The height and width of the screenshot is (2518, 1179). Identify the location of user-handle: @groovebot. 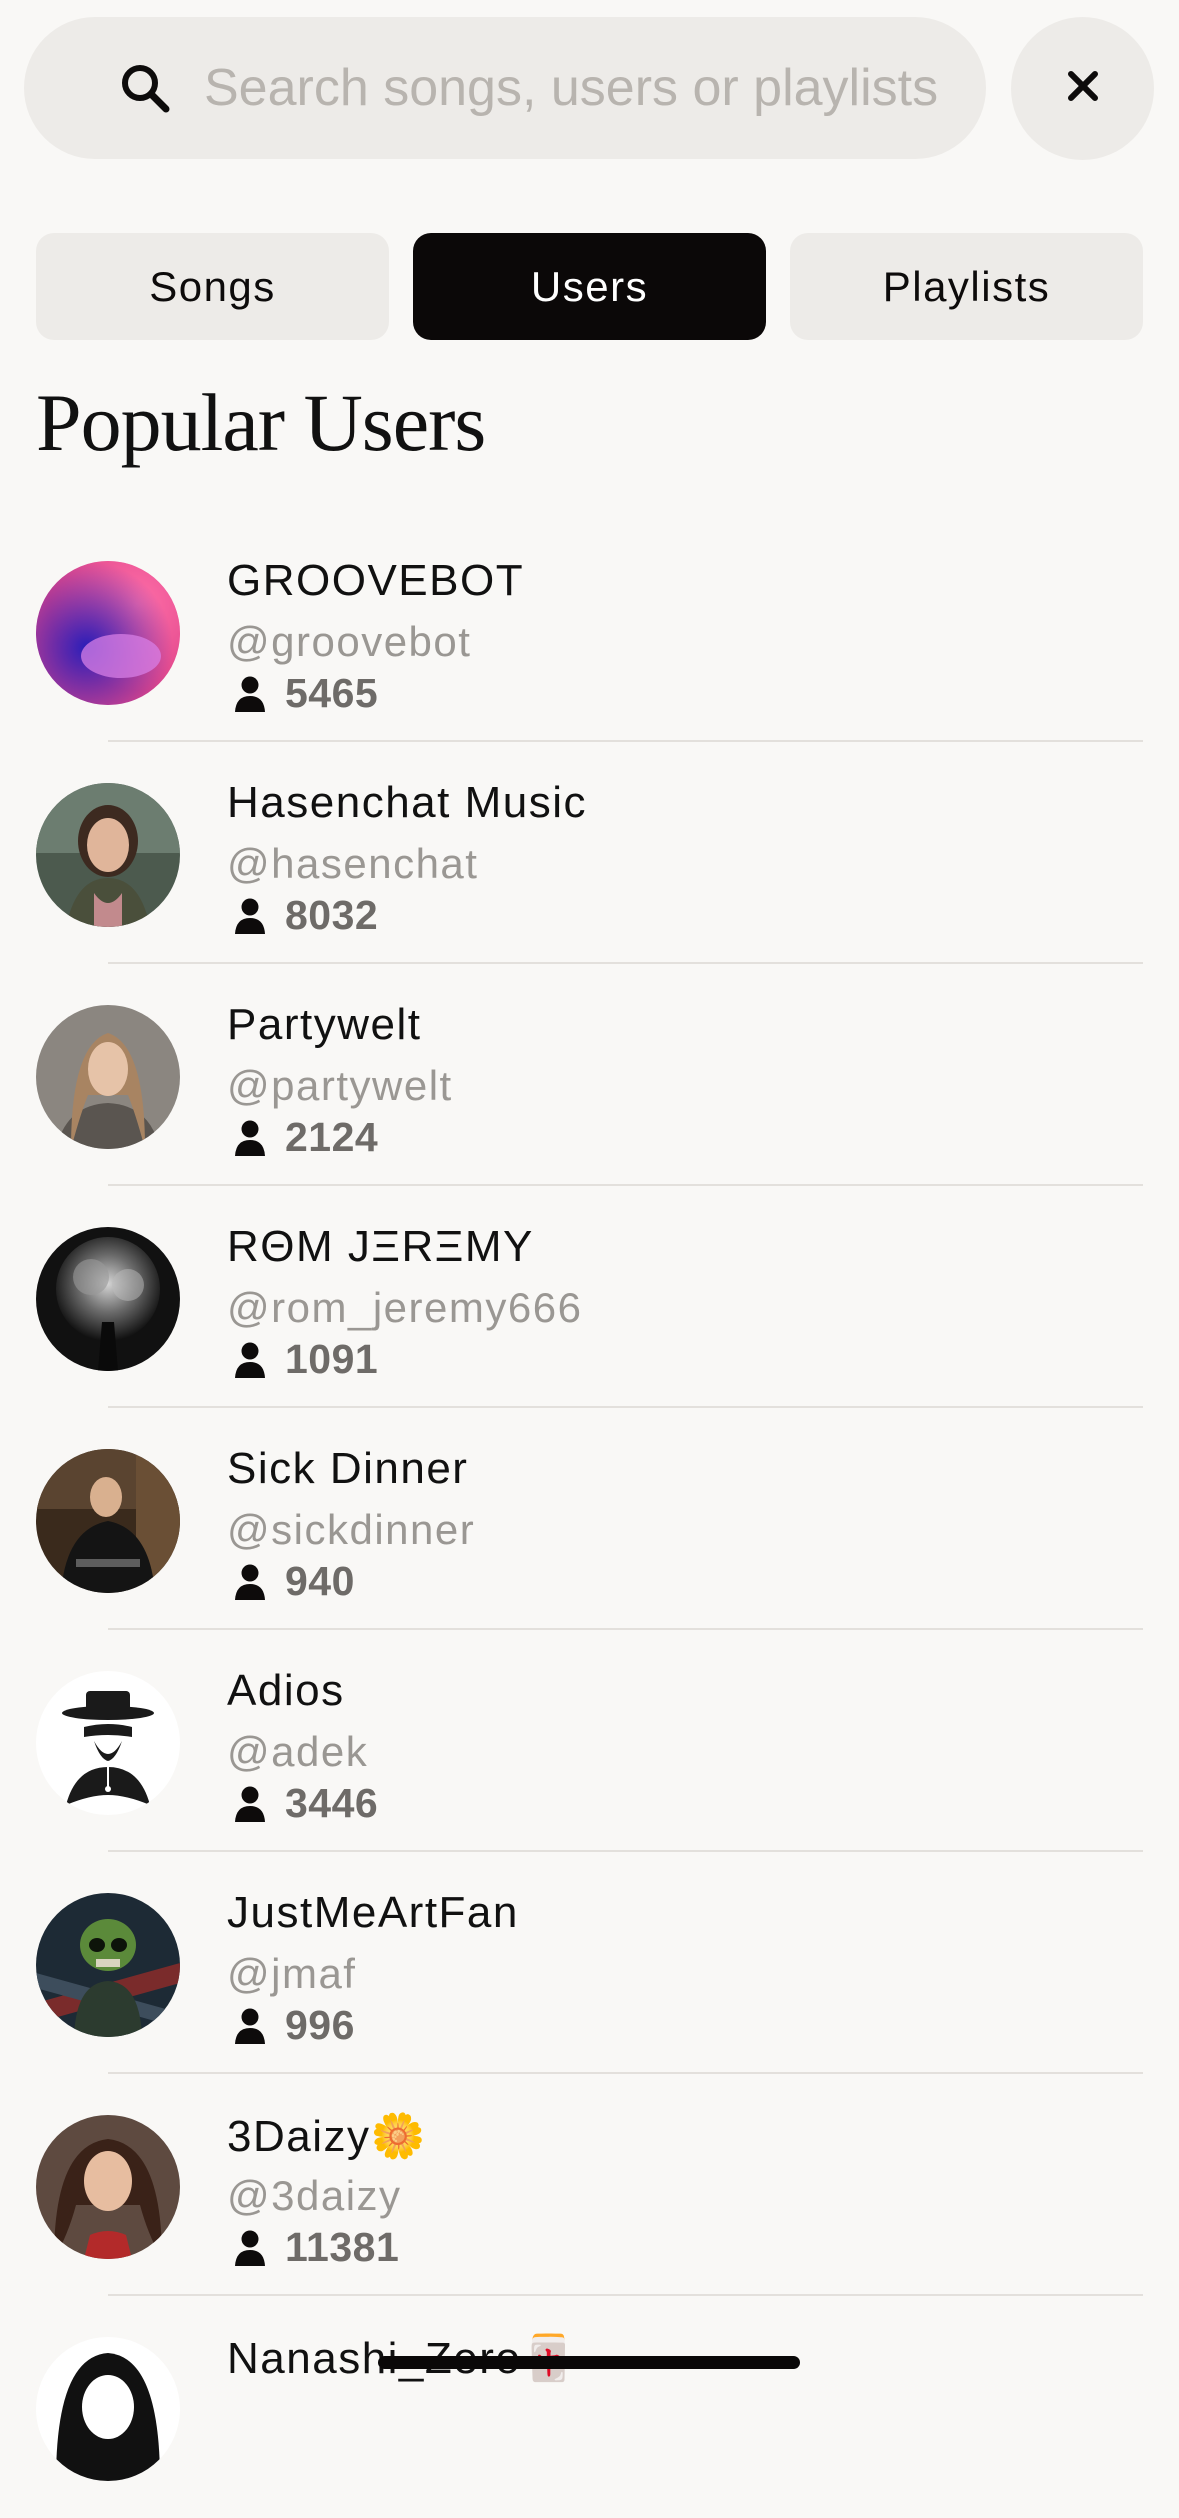
(349, 641).